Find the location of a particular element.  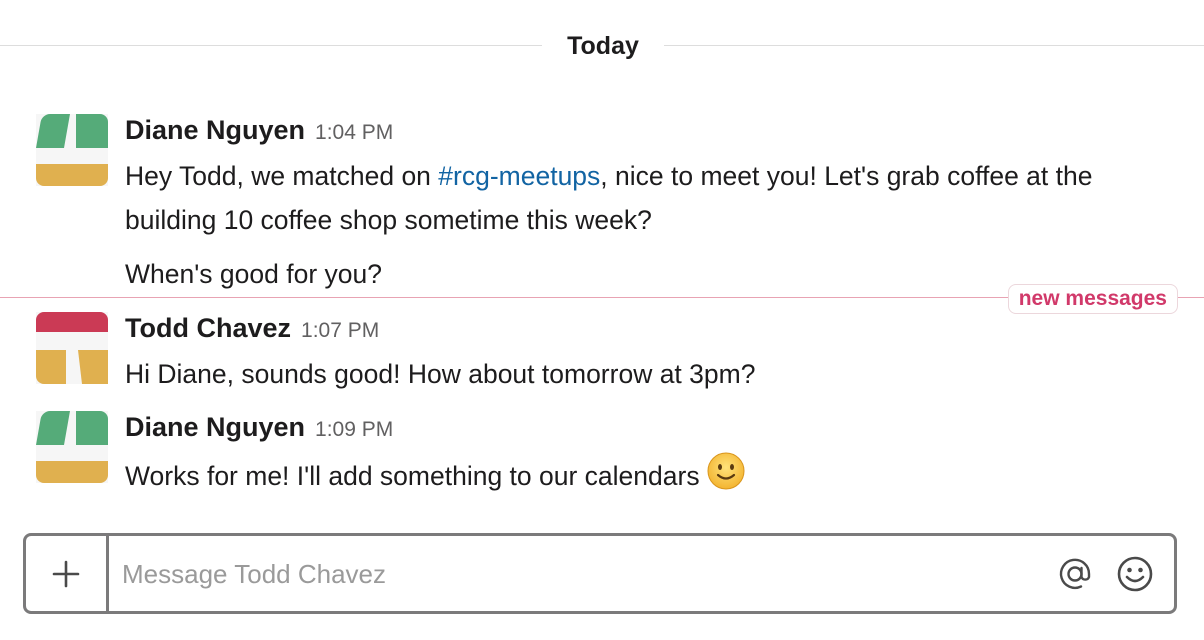

message-composer is located at coordinates (600, 573).